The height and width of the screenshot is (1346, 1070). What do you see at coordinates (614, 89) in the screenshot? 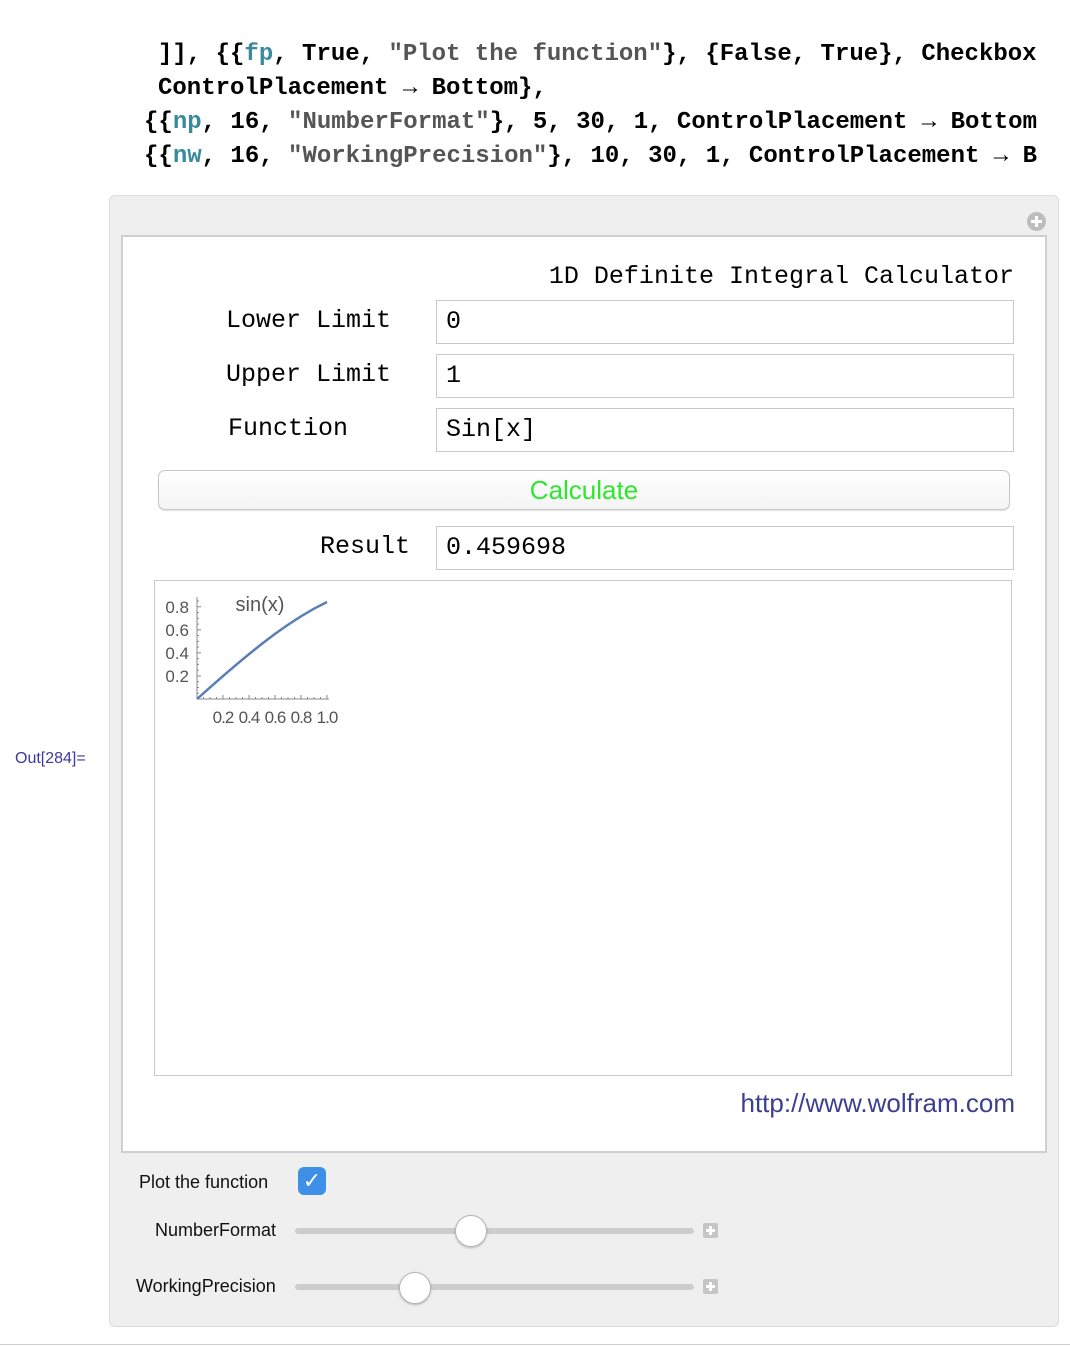
I see `code-line-2: ControlPlacement → Bottom},` at bounding box center [614, 89].